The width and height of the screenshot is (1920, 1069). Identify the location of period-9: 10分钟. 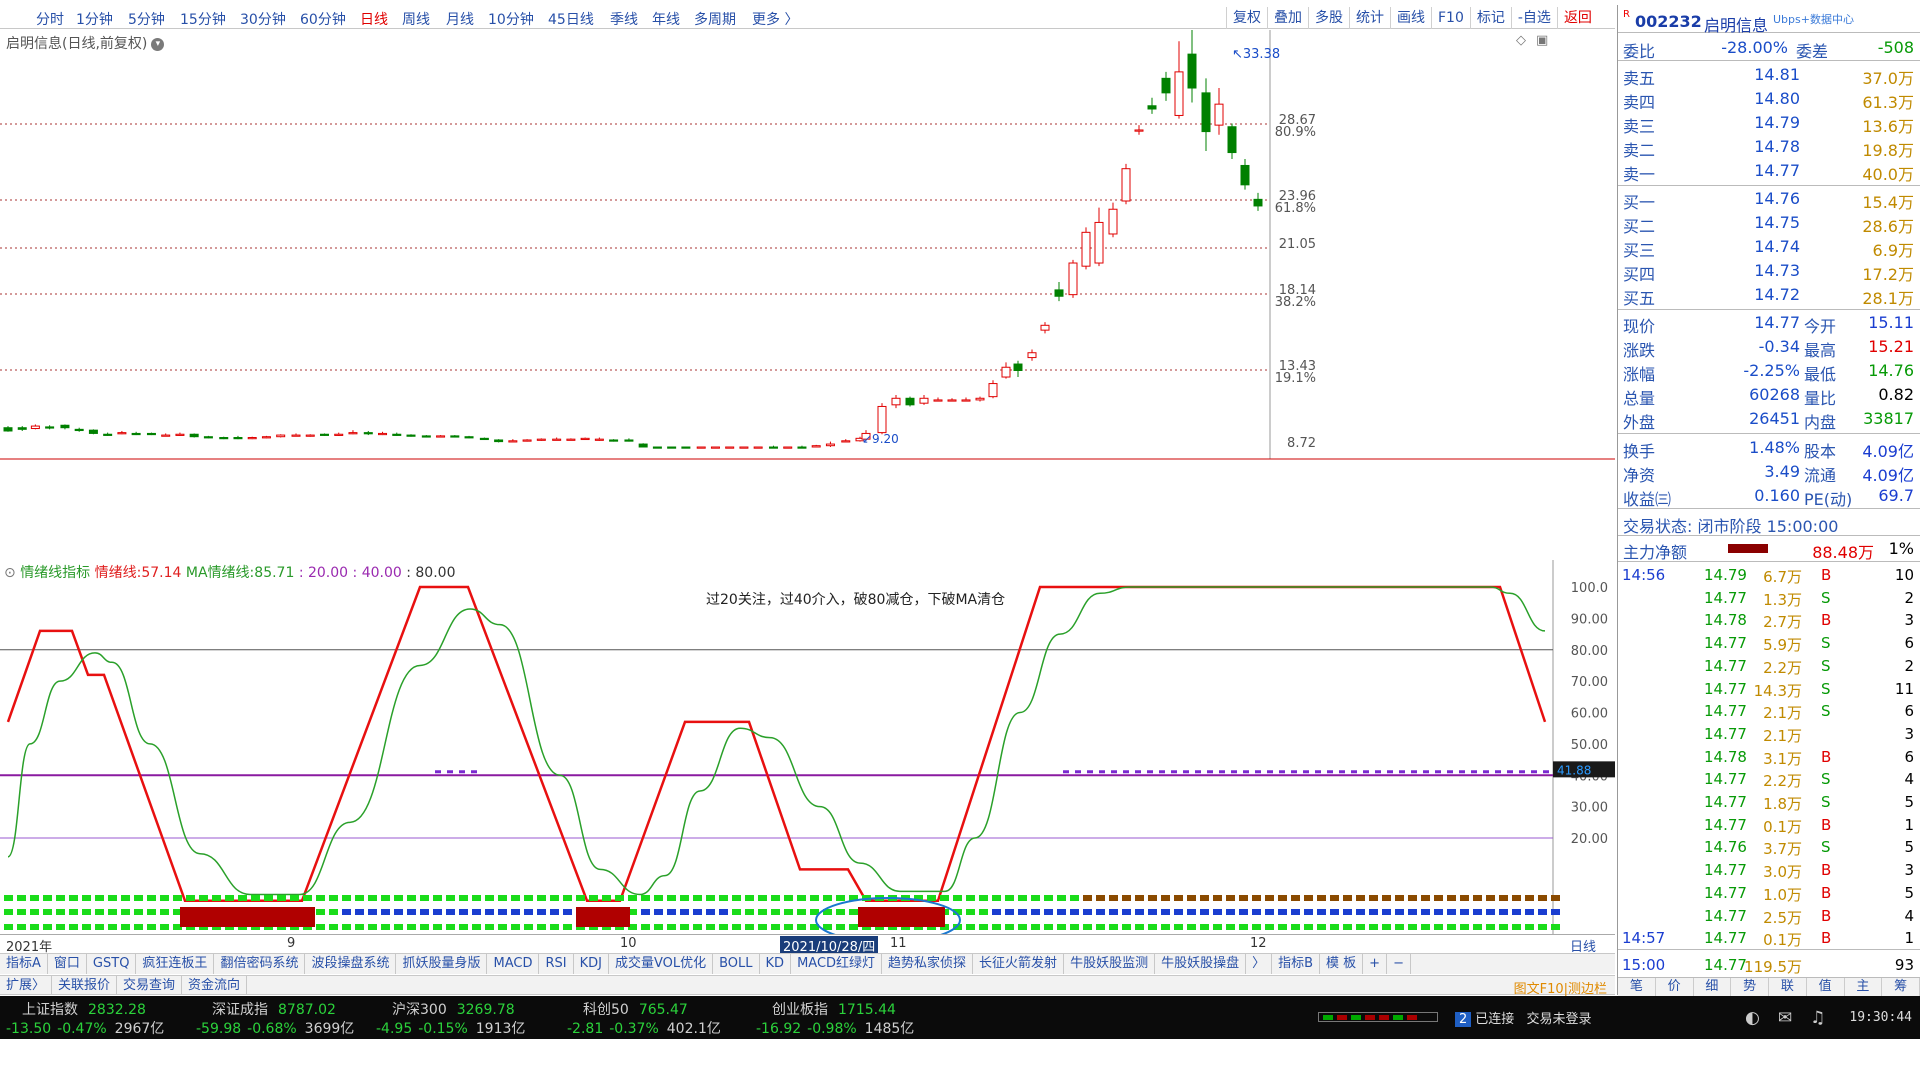
(511, 19).